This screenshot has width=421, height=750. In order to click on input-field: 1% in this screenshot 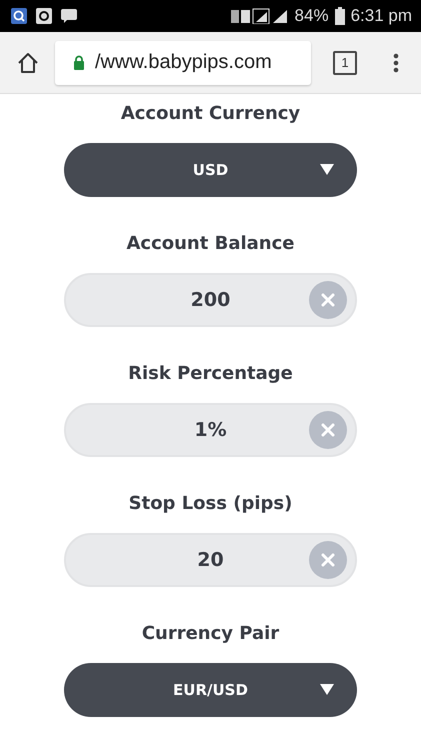, I will do `click(210, 430)`.